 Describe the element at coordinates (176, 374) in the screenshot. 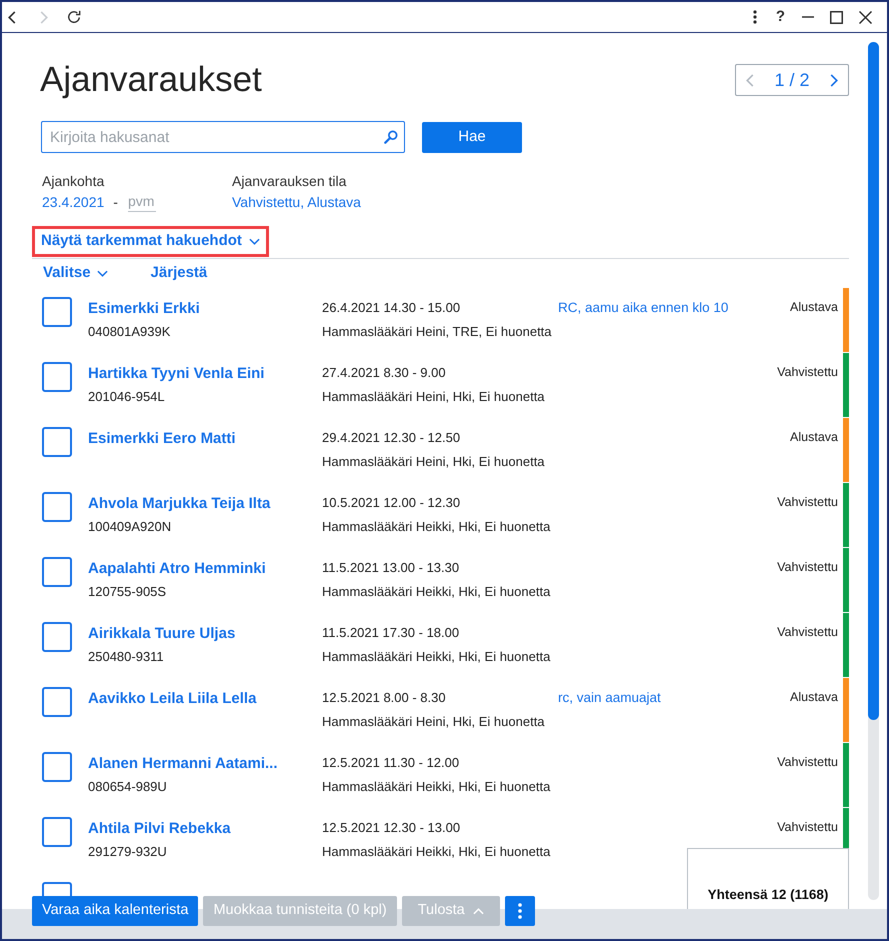

I see `patient-name-link: Hartikka Tyyni Venla Eini` at that location.